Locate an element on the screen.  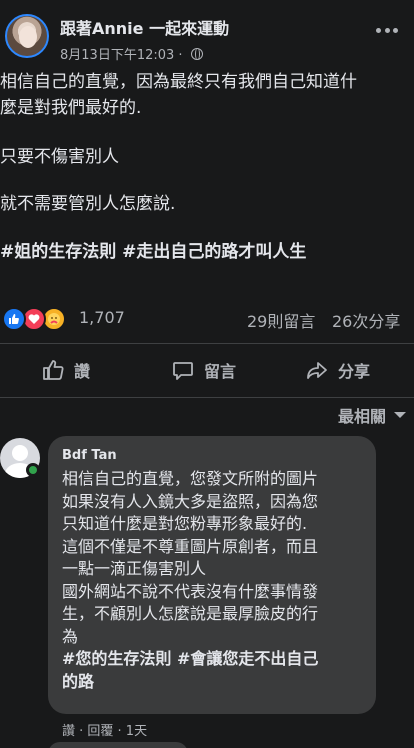
post-meta: 8月13日下午12:03 · is located at coordinates (131, 53).